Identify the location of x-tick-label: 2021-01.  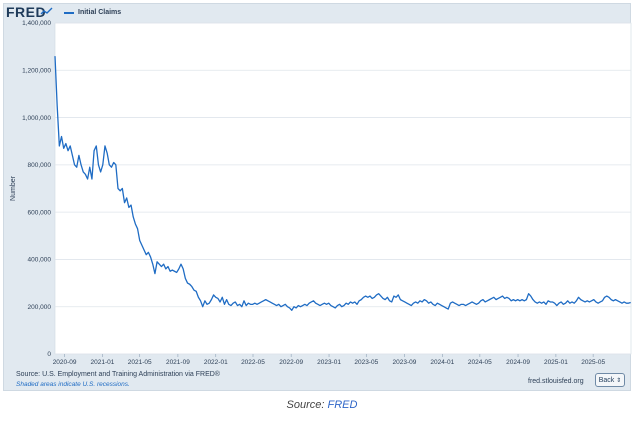
(103, 362).